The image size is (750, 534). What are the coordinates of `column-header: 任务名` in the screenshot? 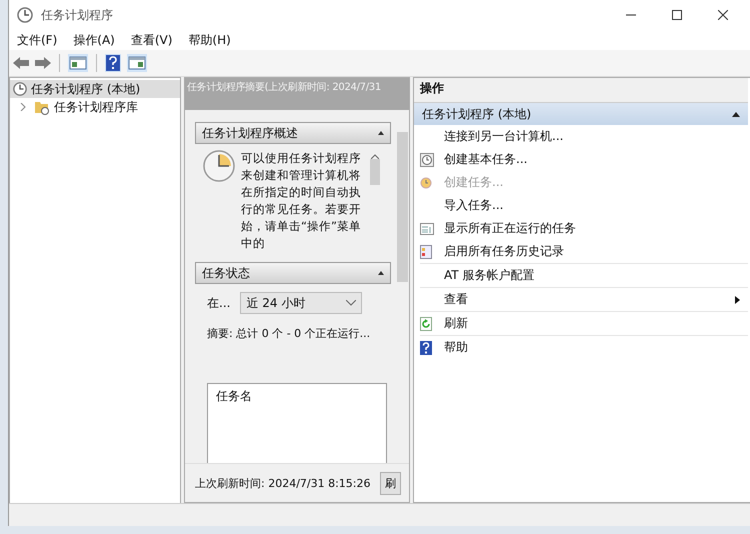 It's located at (234, 396).